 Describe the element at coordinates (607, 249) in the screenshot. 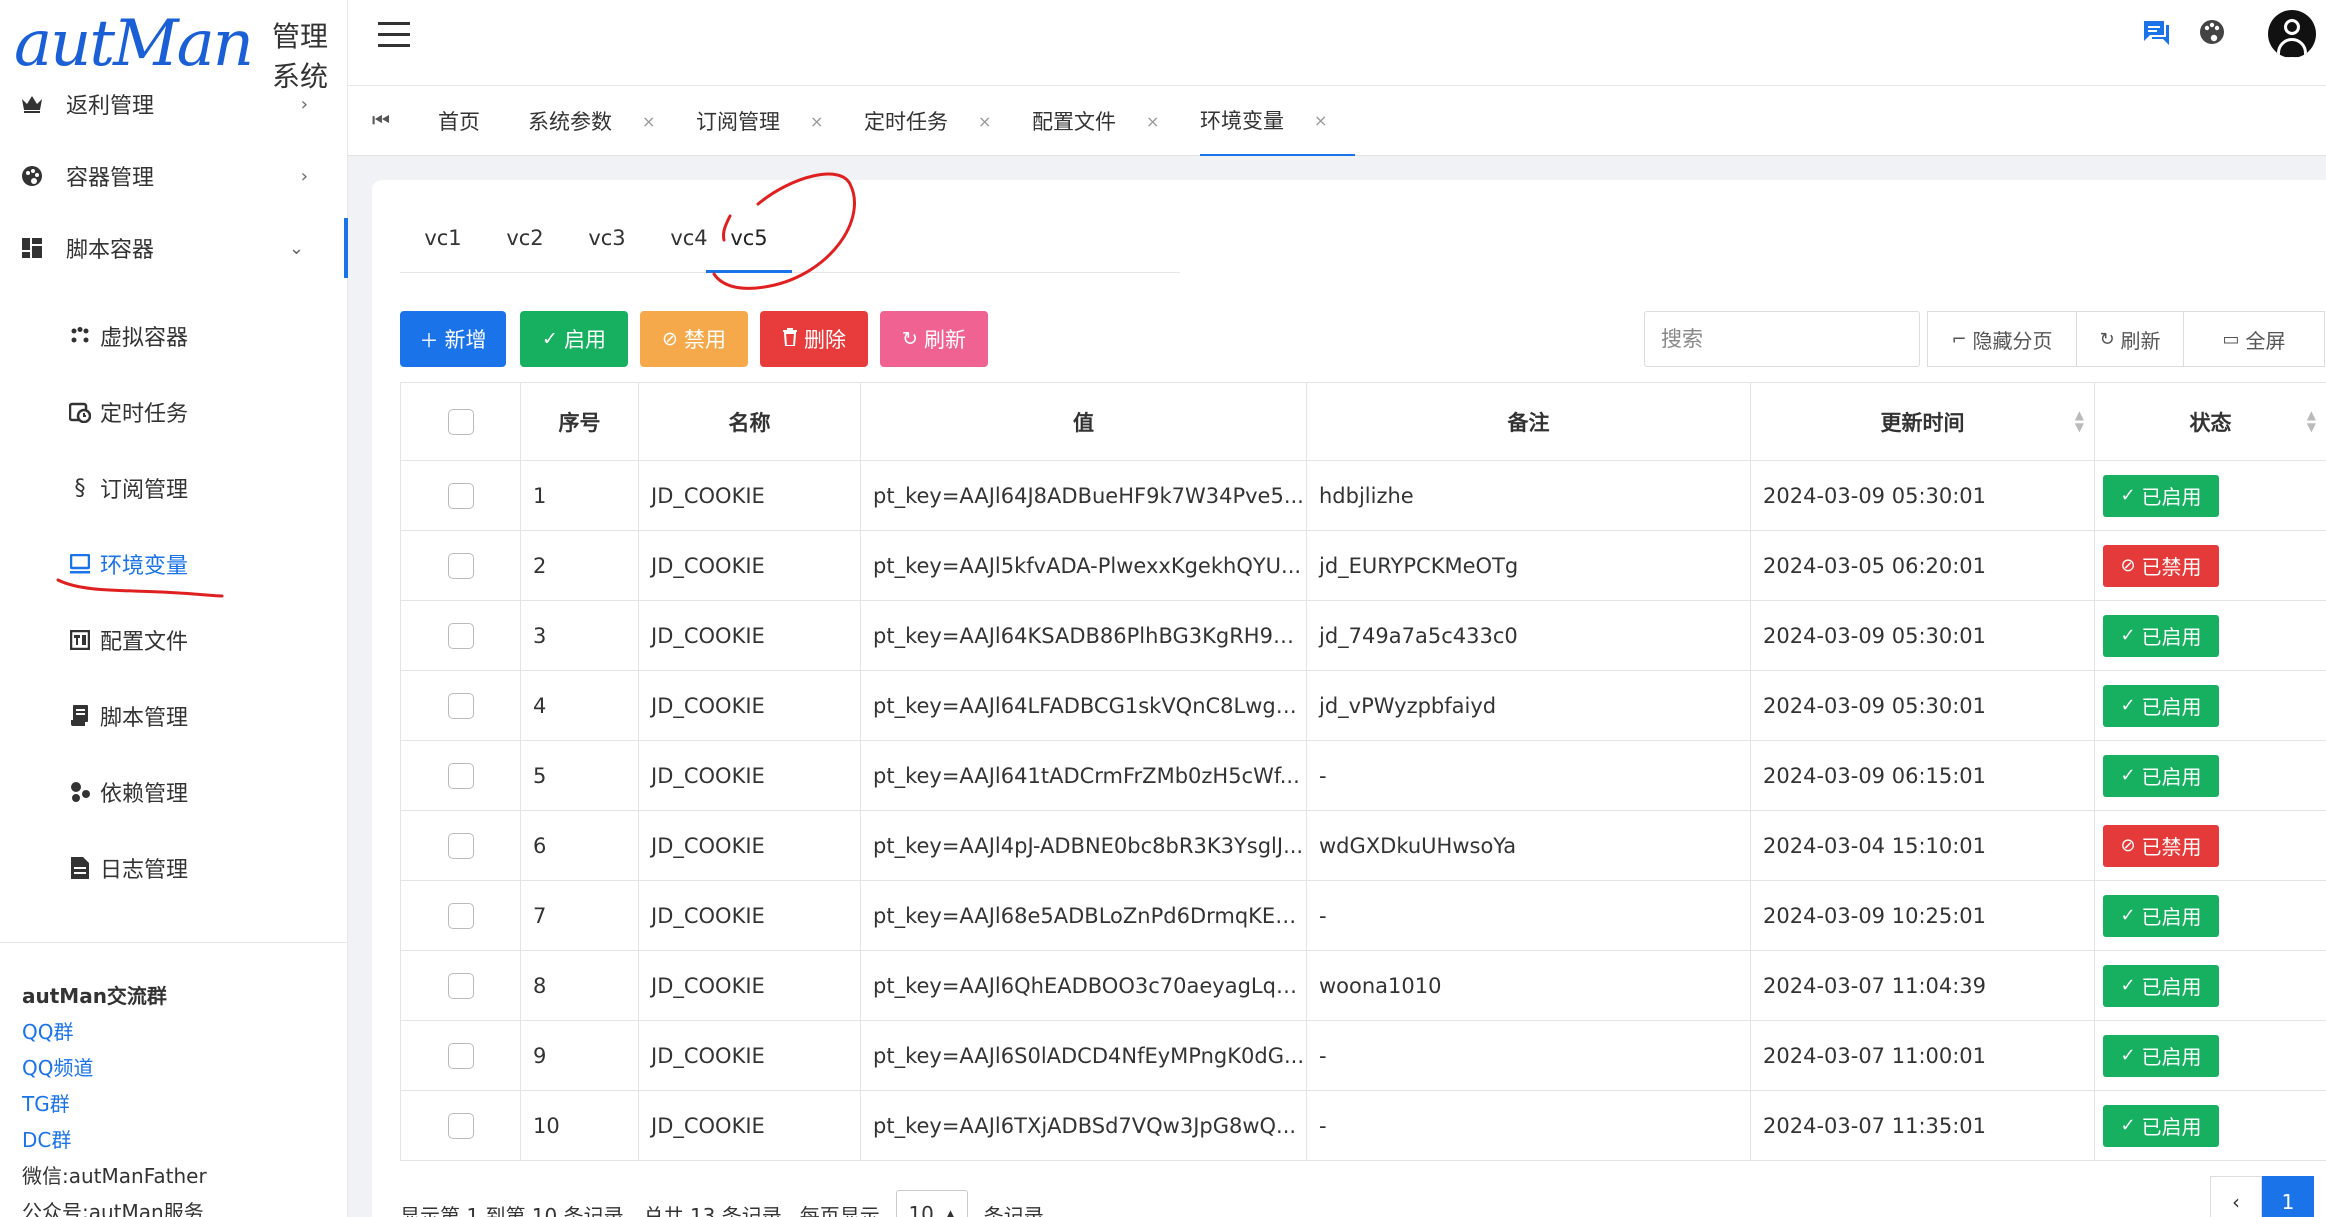

I see `tab-vc3: vc3` at that location.